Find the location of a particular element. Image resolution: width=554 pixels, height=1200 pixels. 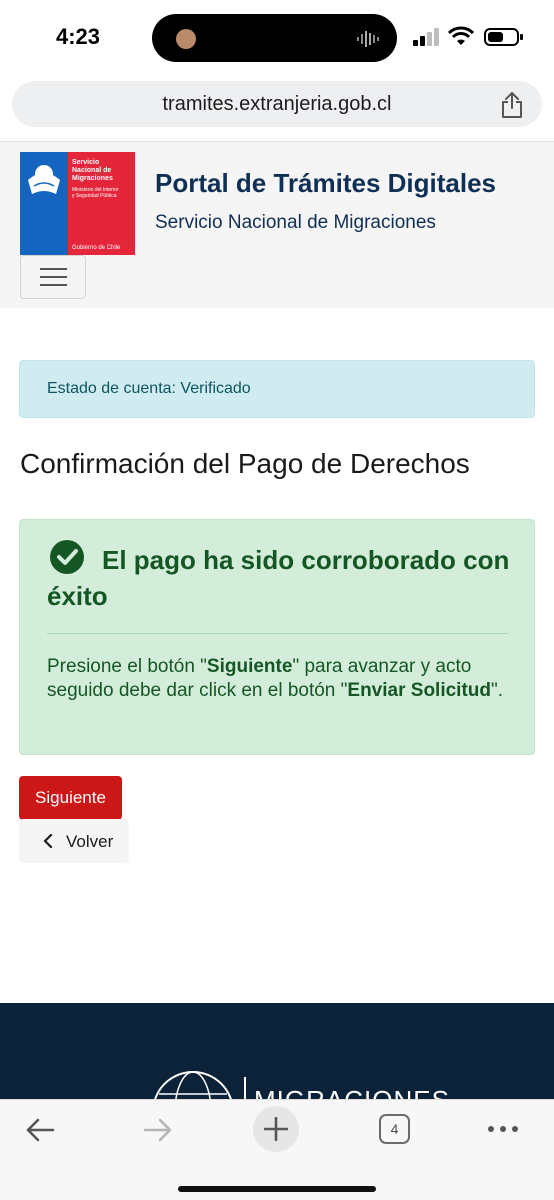

footer-separator is located at coordinates (245, 1088).